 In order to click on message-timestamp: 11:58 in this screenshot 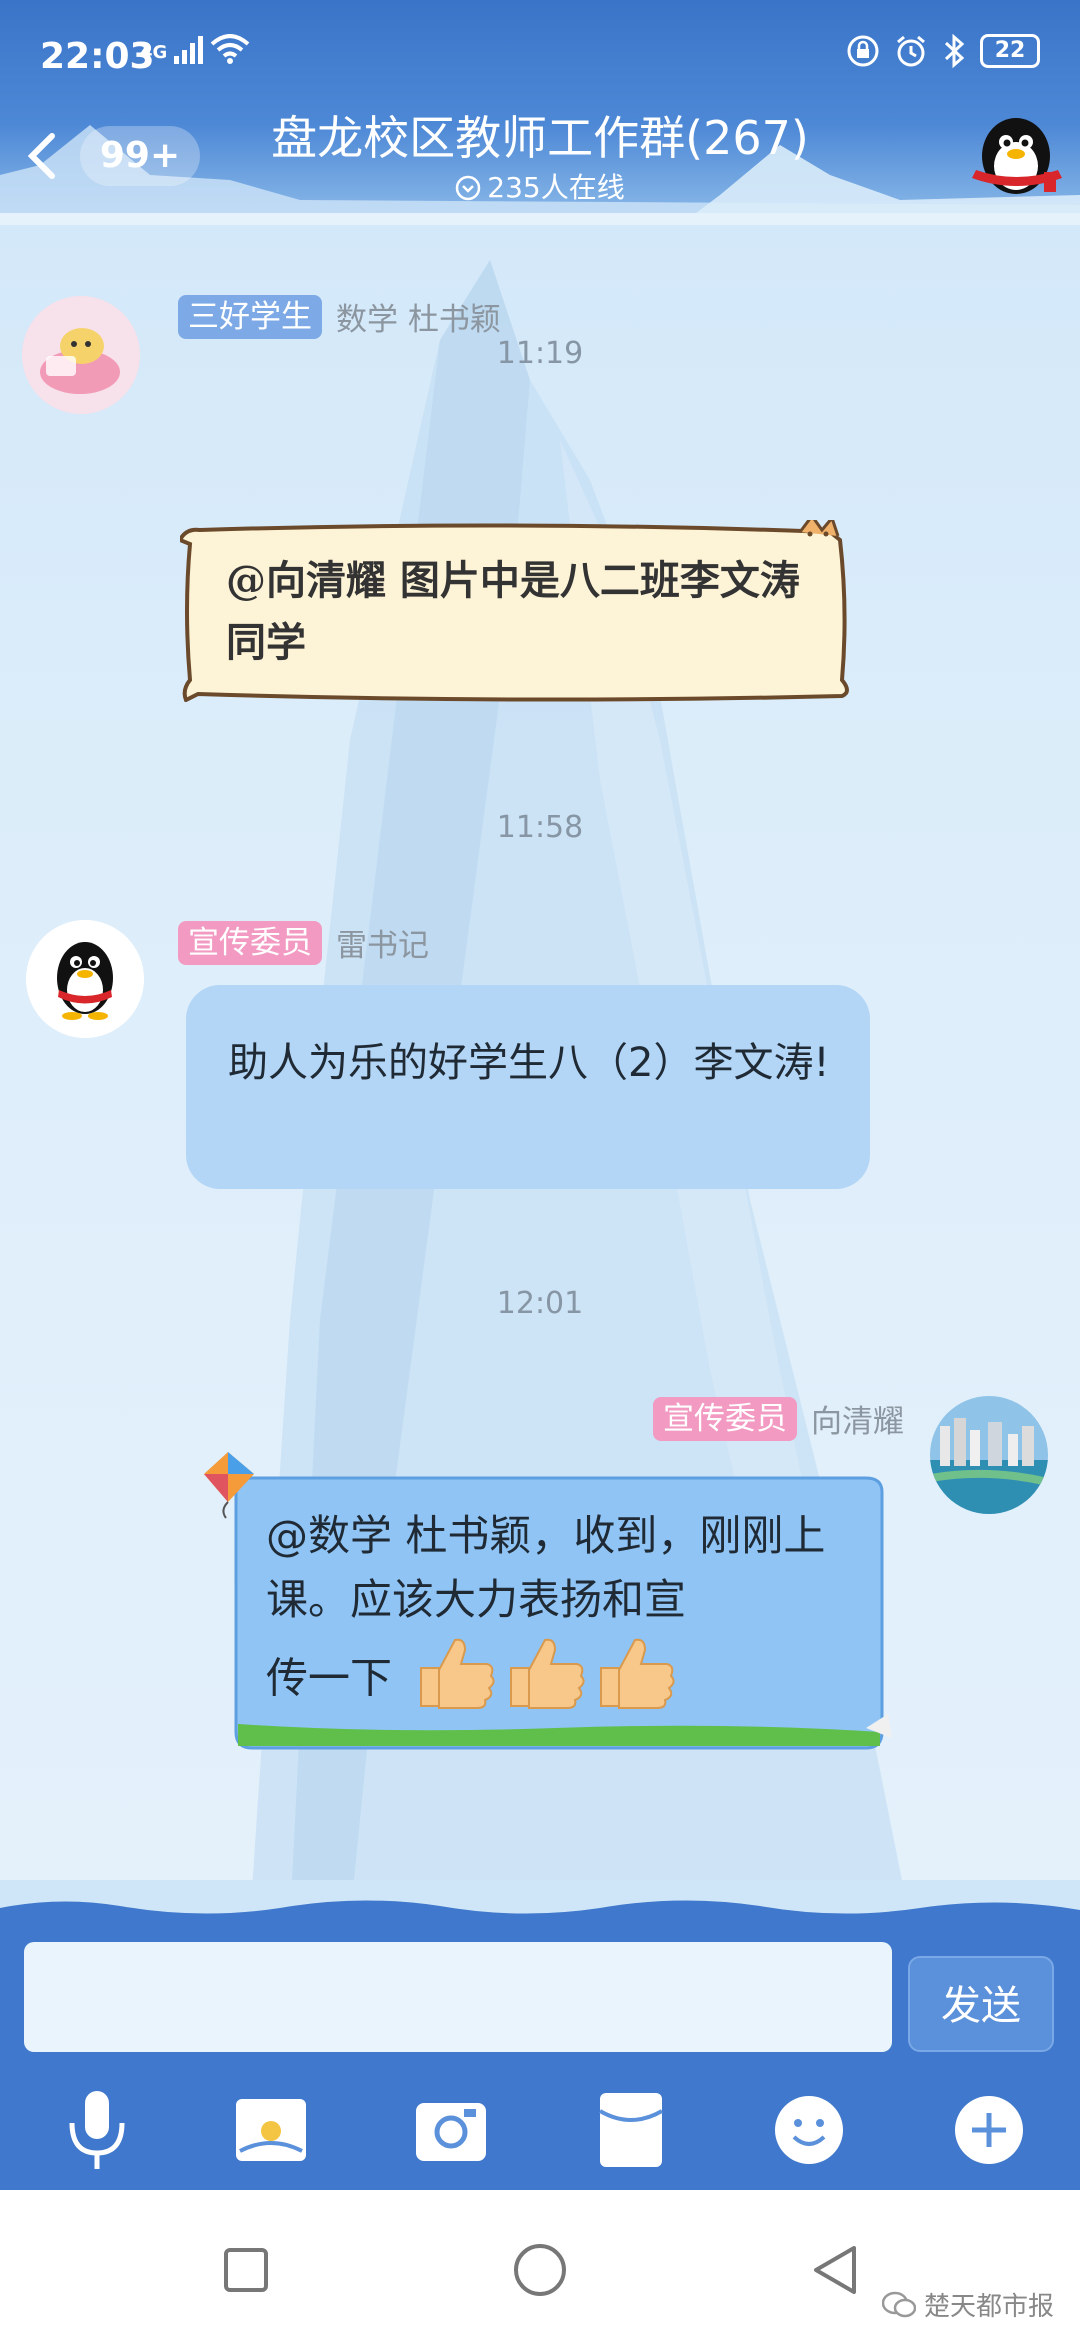, I will do `click(540, 827)`.